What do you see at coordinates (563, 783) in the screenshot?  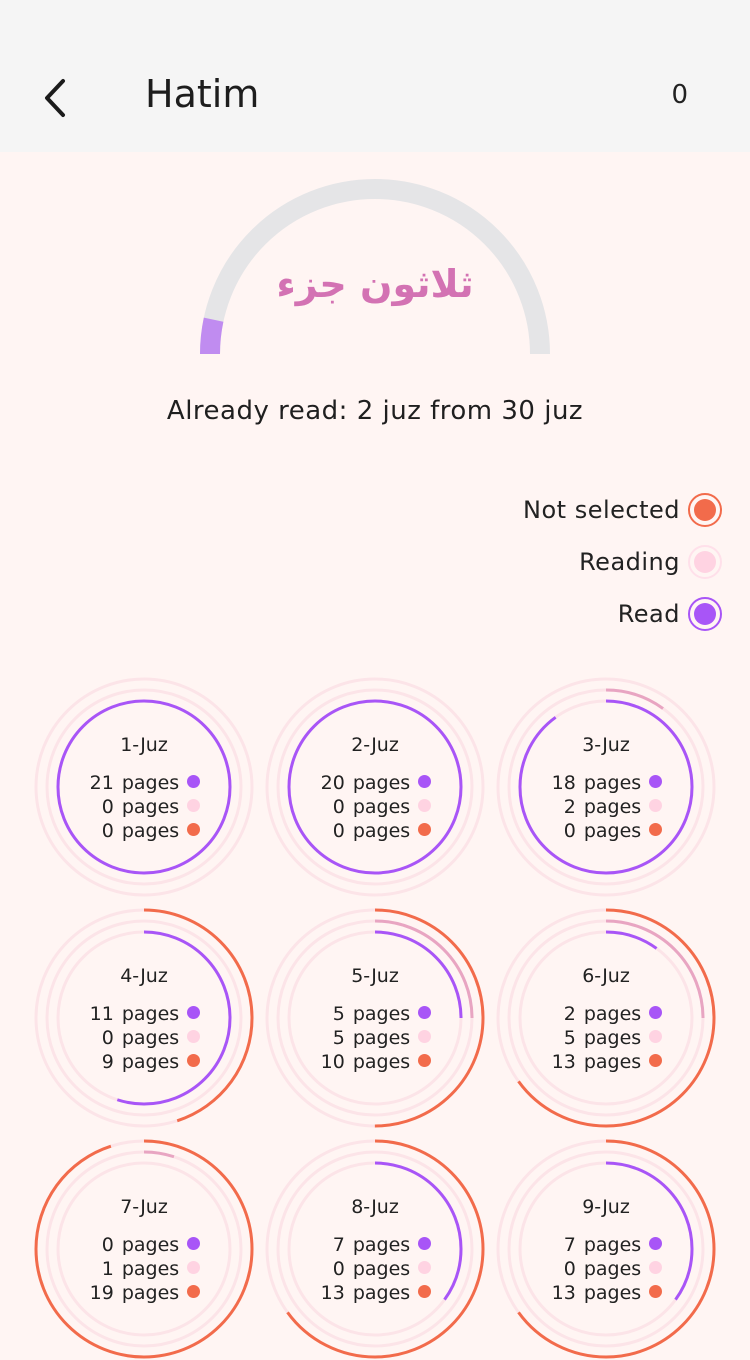 I see `read-count: 18` at bounding box center [563, 783].